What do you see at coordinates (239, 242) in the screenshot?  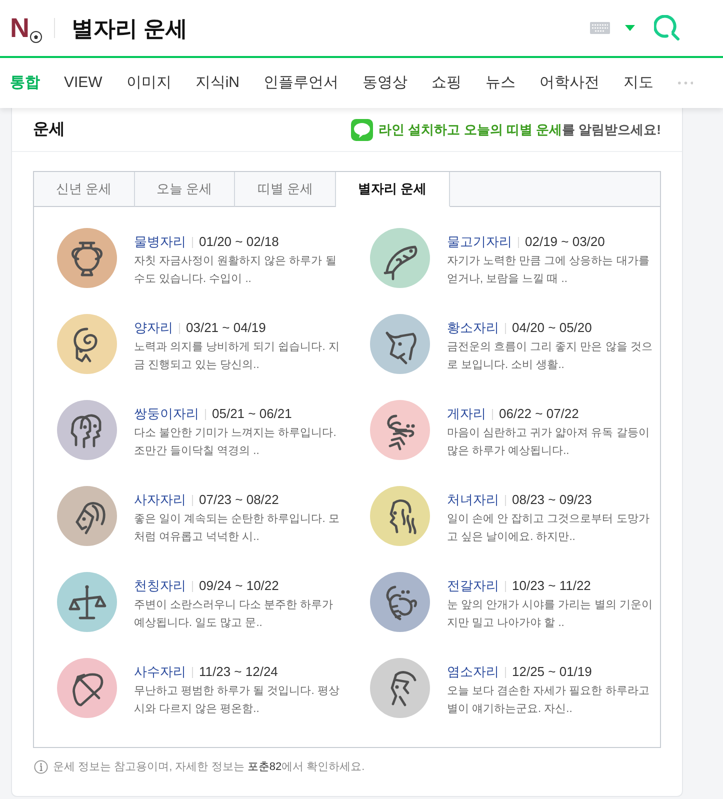 I see `date-range: 01/20 ~ 02/18` at bounding box center [239, 242].